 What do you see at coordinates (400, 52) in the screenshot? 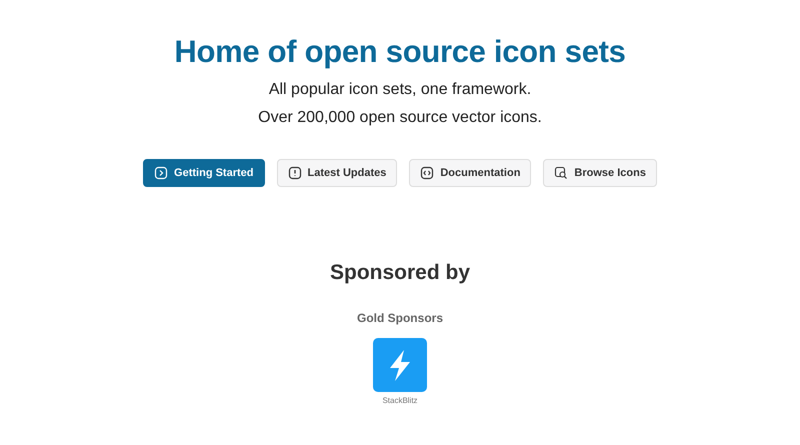
I see `page-title: Home of open source icon sets` at bounding box center [400, 52].